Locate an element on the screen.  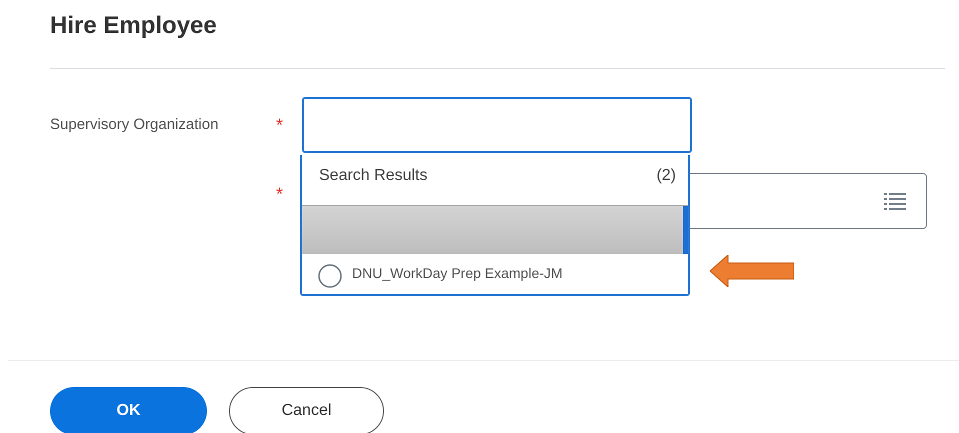
cancel-button: Cancel is located at coordinates (306, 410).